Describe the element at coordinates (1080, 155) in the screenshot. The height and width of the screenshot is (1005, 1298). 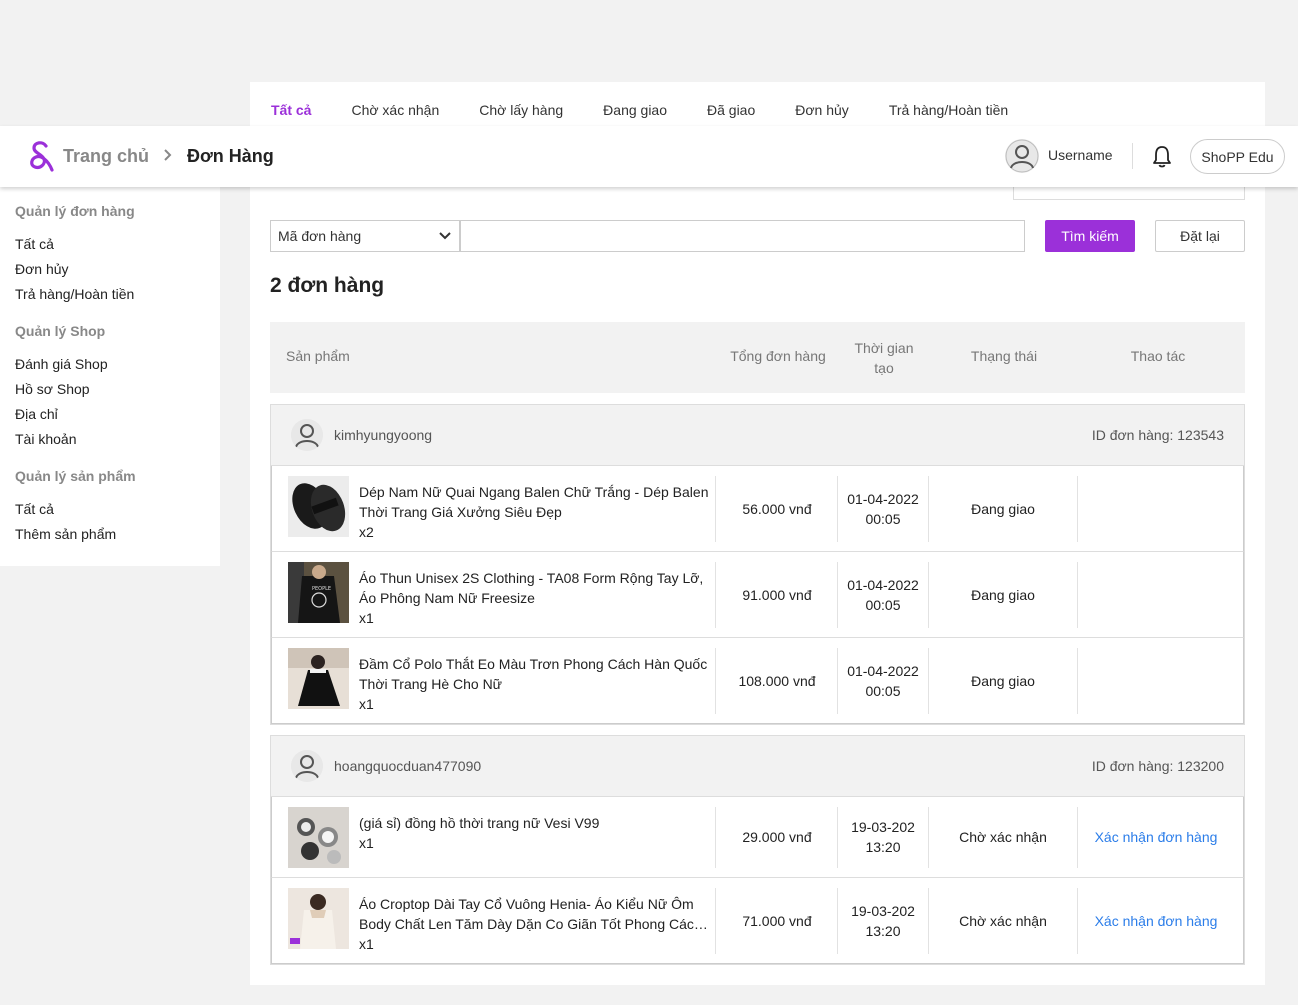
I see `username: Username` at that location.